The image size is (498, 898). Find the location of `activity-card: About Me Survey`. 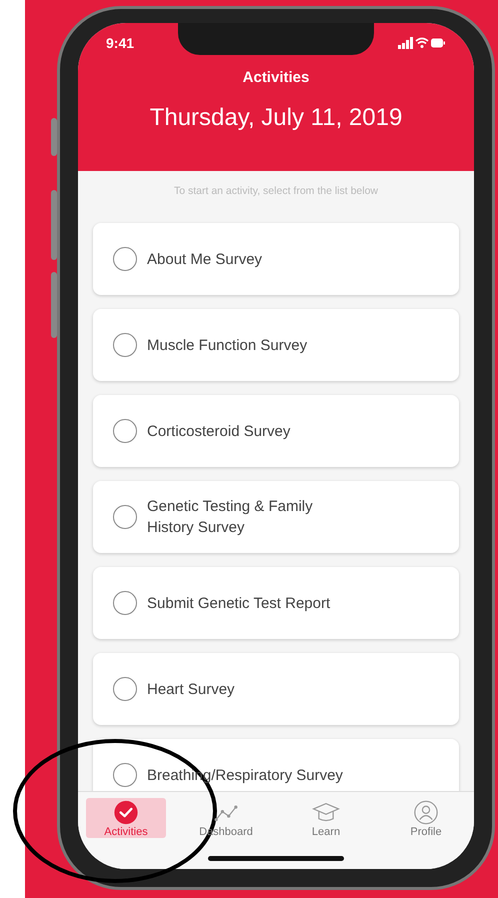

activity-card: About Me Survey is located at coordinates (276, 259).